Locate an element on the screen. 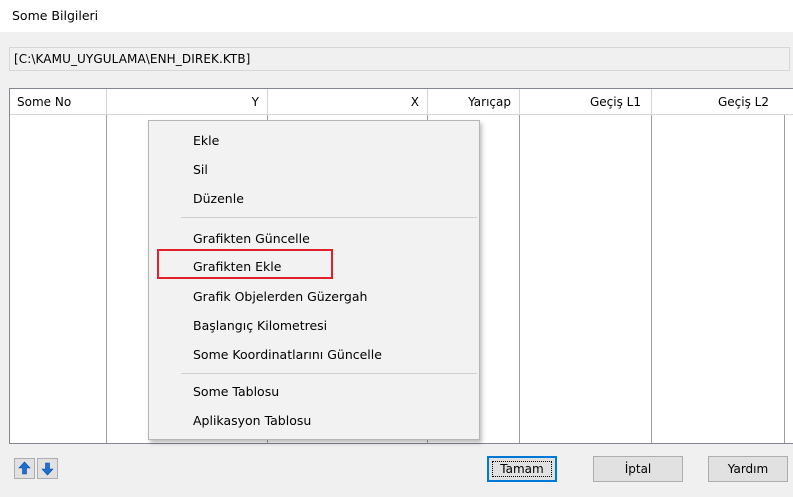  move-up-button is located at coordinates (24, 468).